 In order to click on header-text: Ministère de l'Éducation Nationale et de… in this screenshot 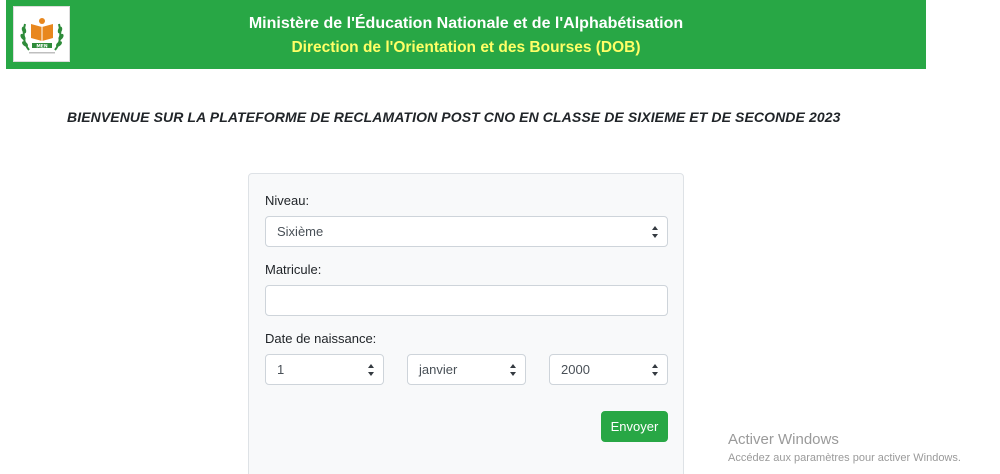, I will do `click(466, 34)`.